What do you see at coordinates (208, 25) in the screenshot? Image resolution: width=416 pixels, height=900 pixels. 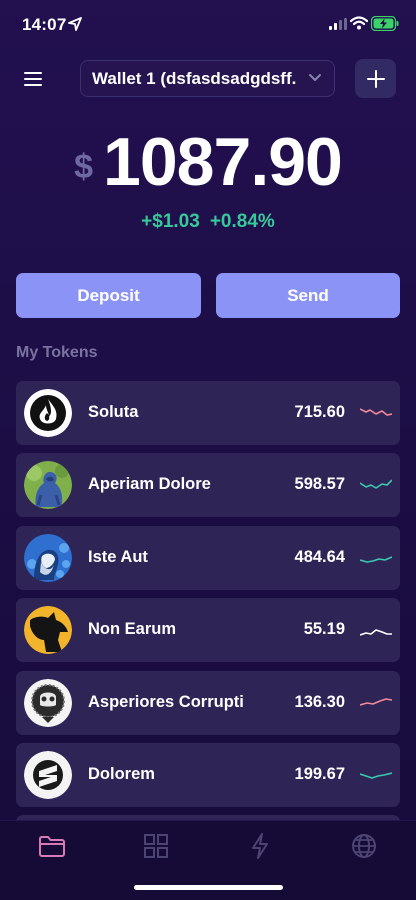 I see `status-bar: 14:07` at bounding box center [208, 25].